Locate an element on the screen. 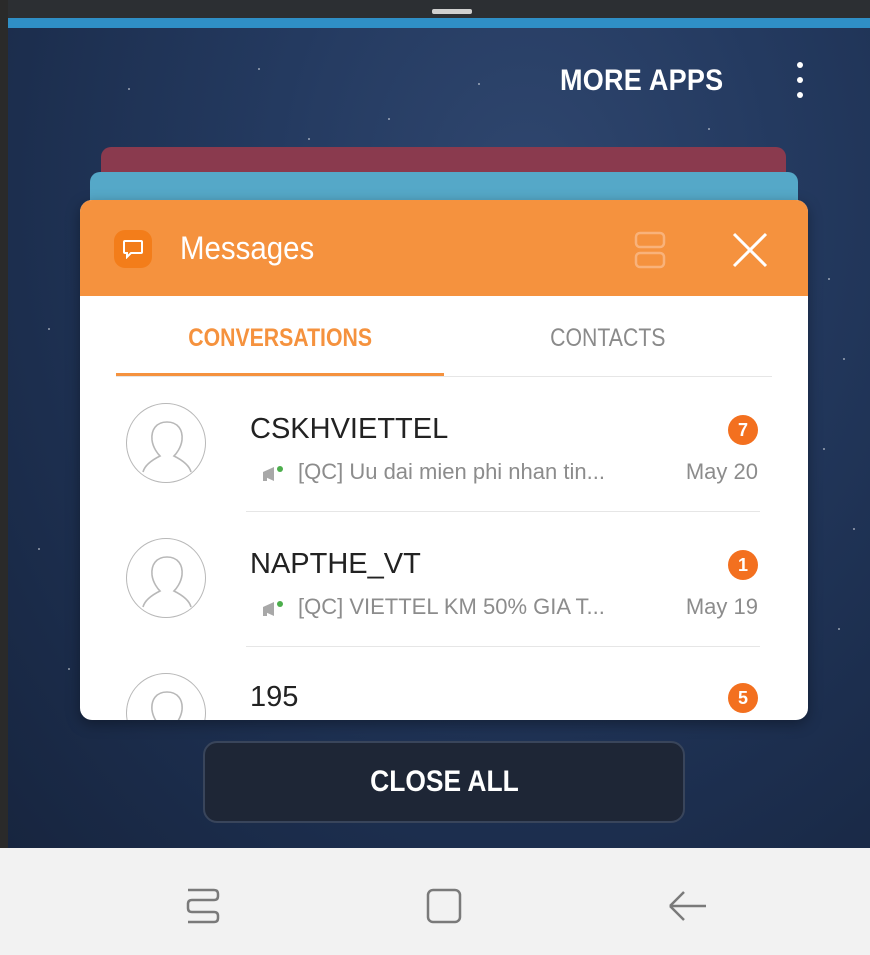  tab-conversations: CONVERSATIONS is located at coordinates (280, 336).